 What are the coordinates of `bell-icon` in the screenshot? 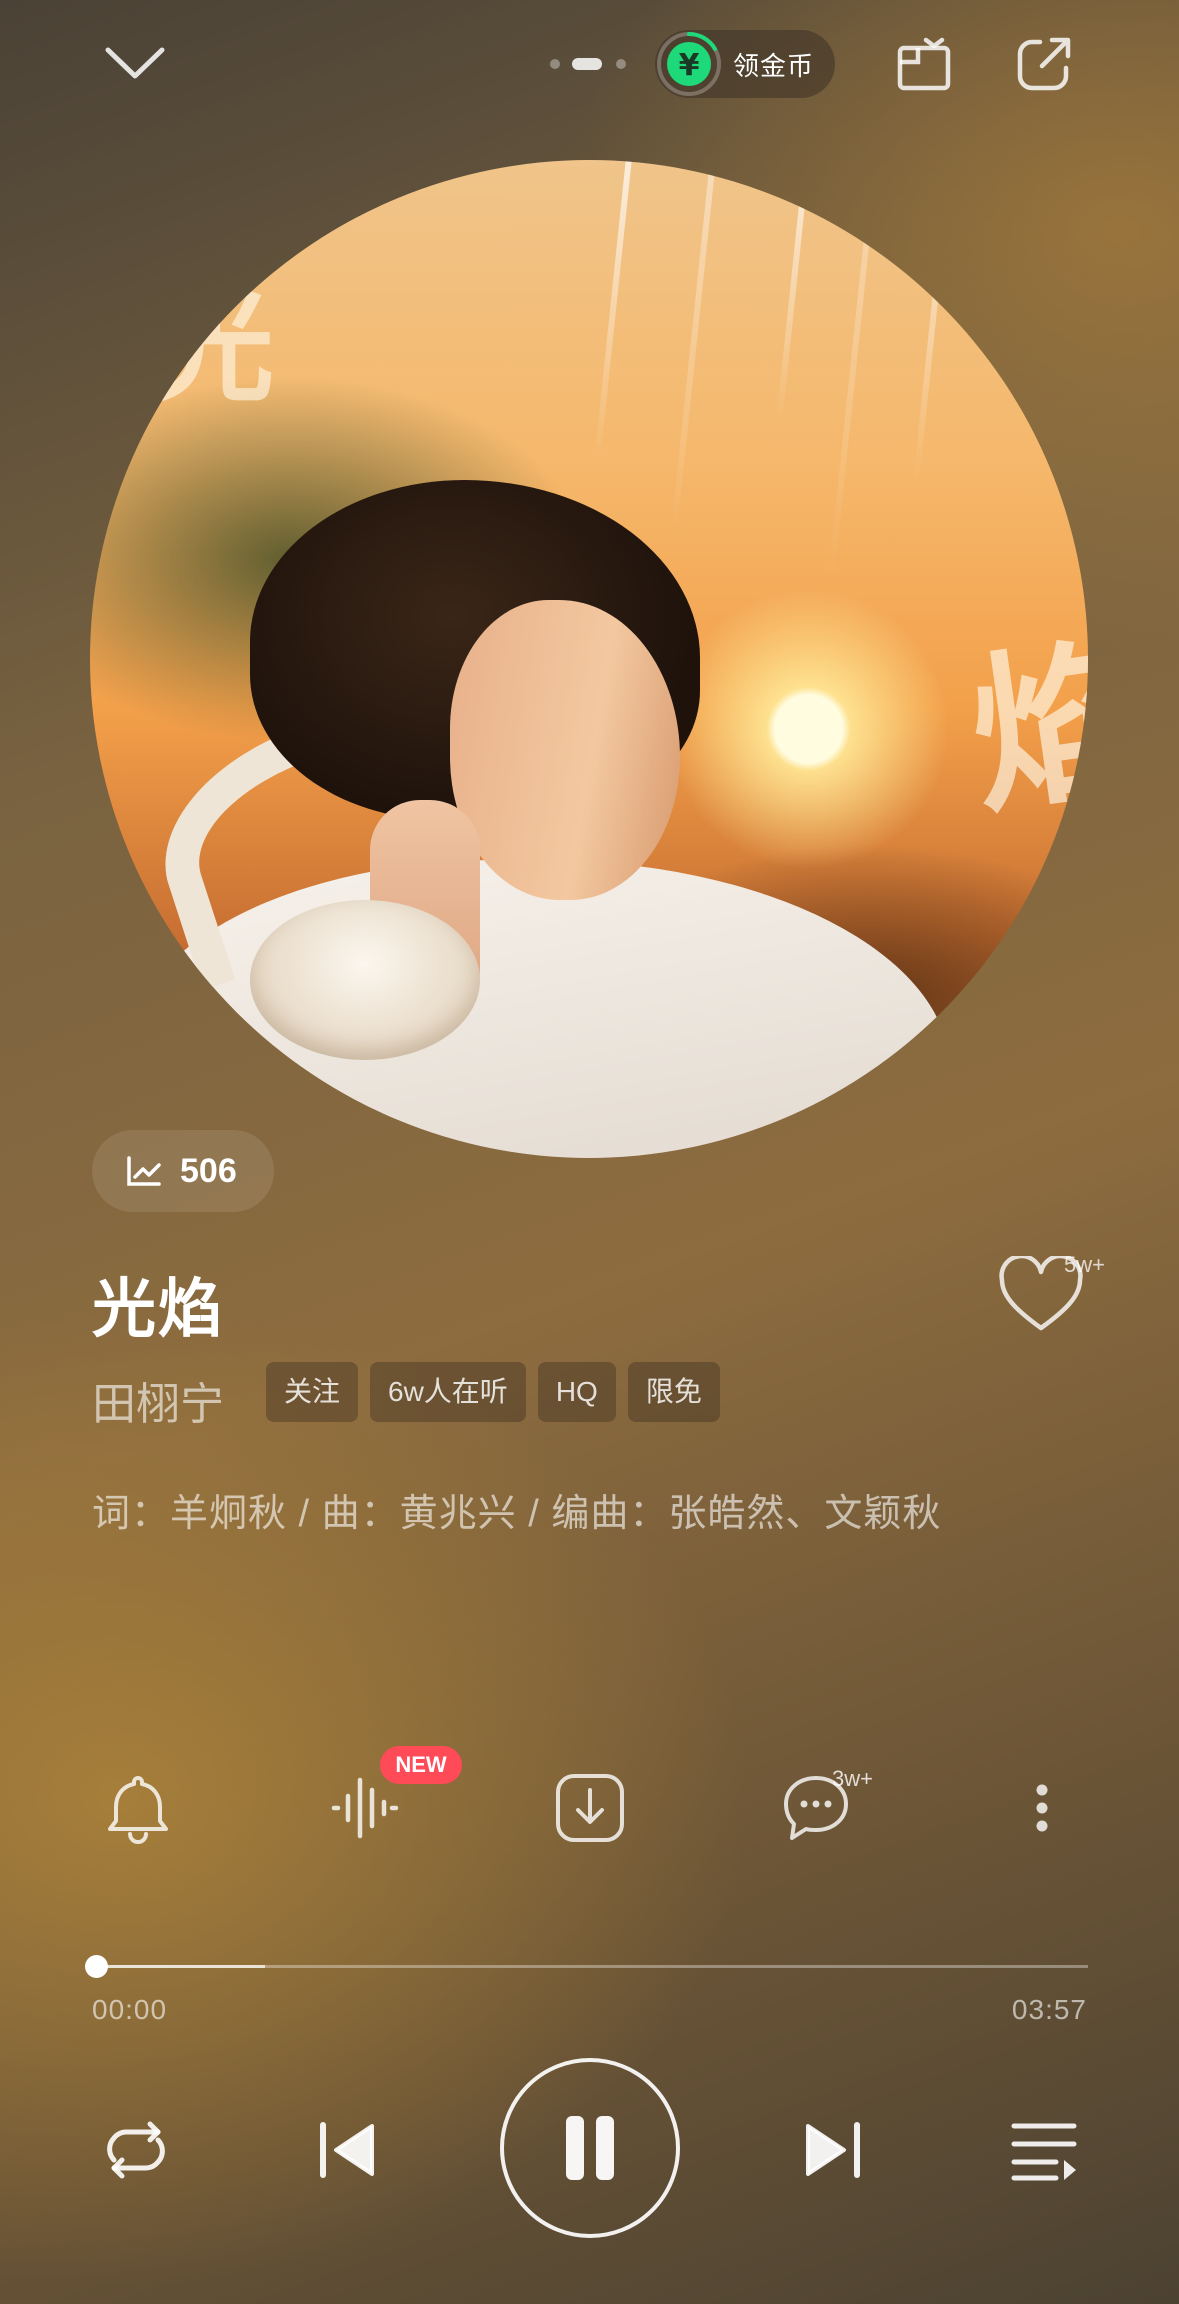 It's located at (138, 1810).